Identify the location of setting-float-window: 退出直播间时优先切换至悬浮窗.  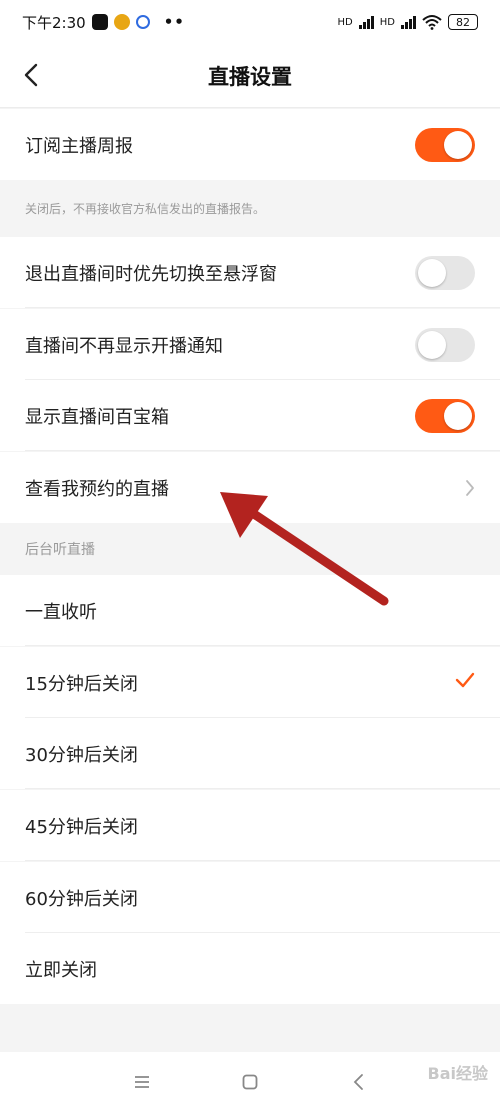
(250, 272).